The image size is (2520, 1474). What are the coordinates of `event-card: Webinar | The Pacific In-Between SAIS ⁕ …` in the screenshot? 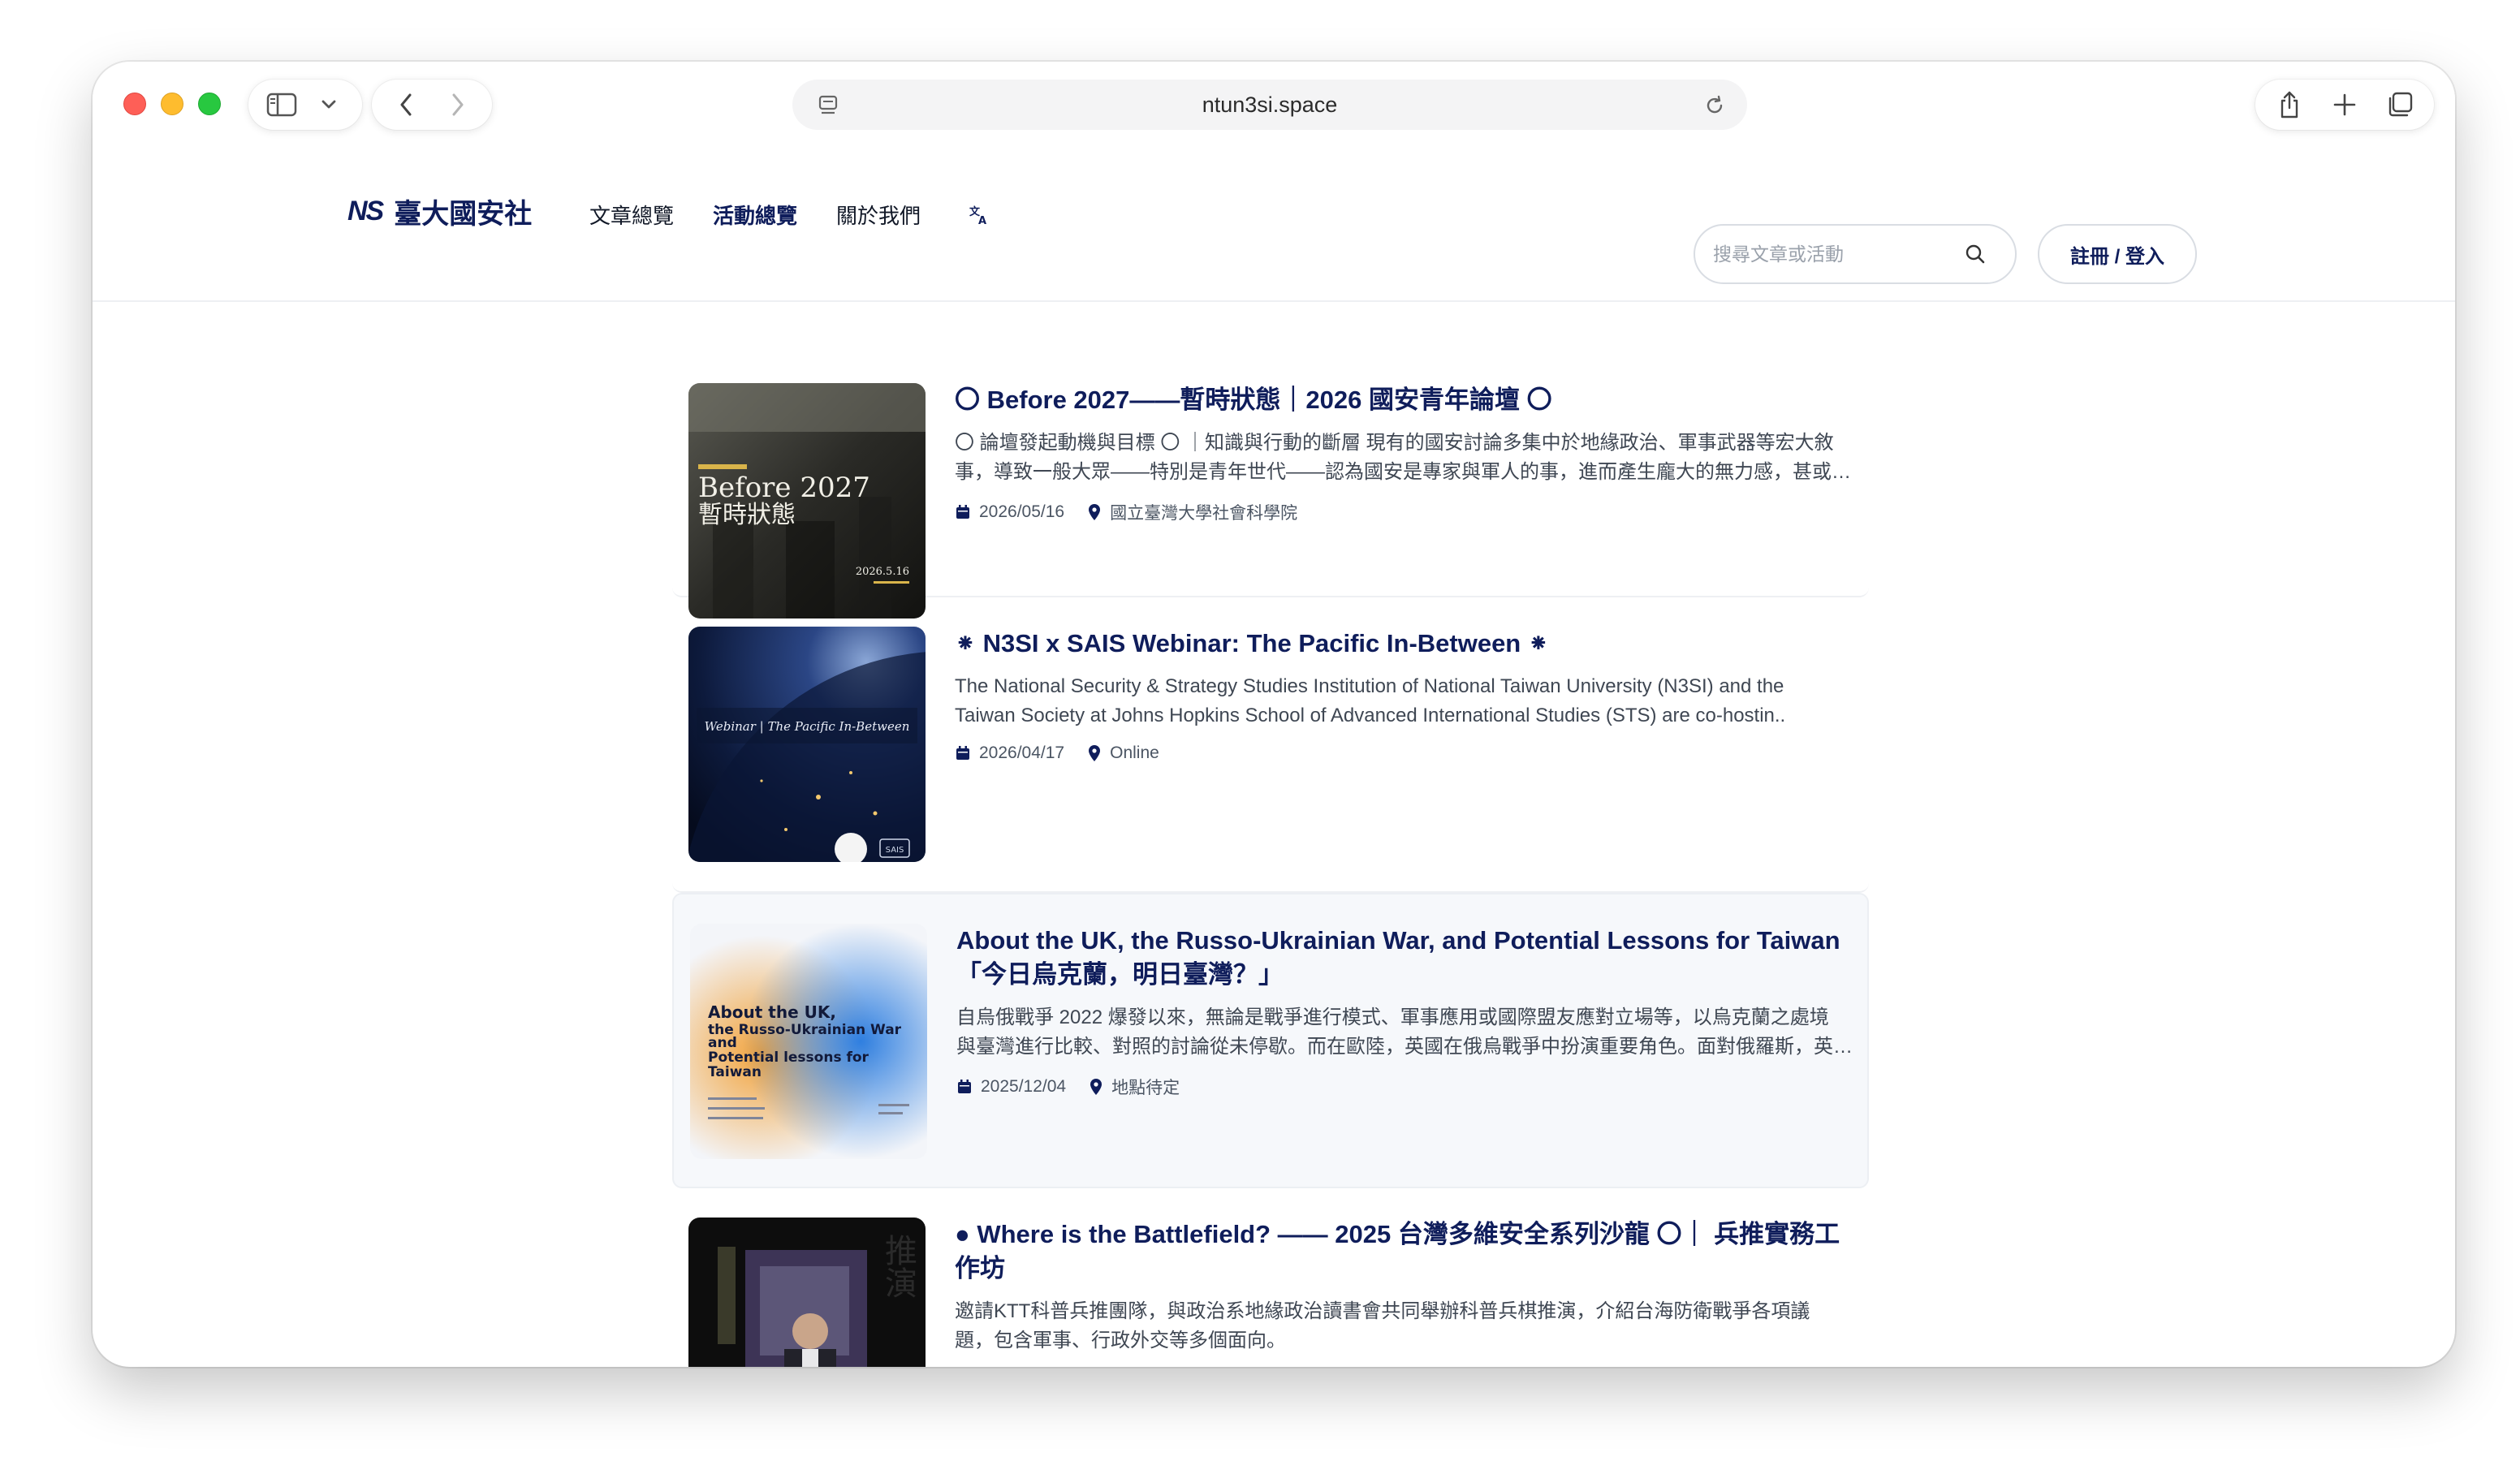 It's located at (1270, 745).